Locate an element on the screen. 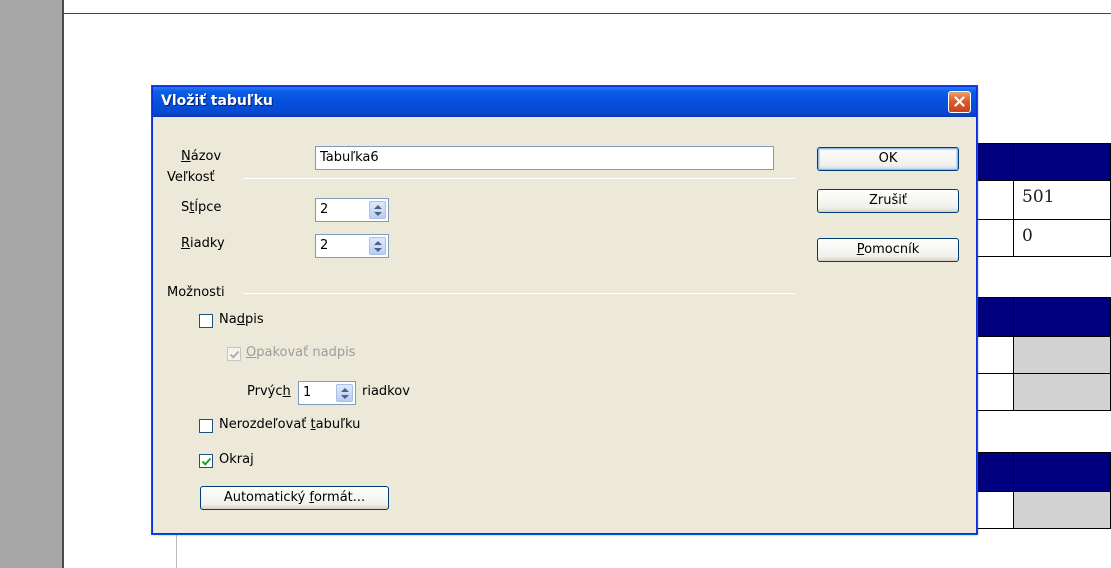 This screenshot has width=1111, height=568. columns-label: Stĺpce is located at coordinates (201, 207).